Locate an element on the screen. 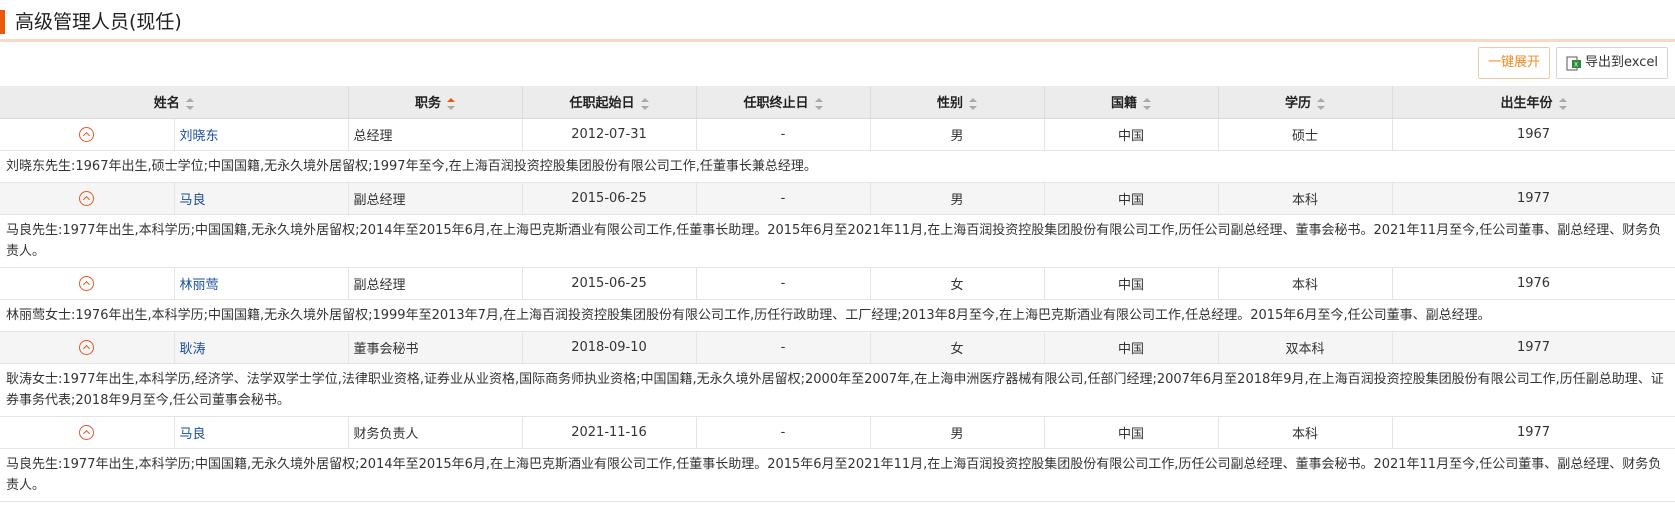  position-cell: 总经理 is located at coordinates (435, 134).